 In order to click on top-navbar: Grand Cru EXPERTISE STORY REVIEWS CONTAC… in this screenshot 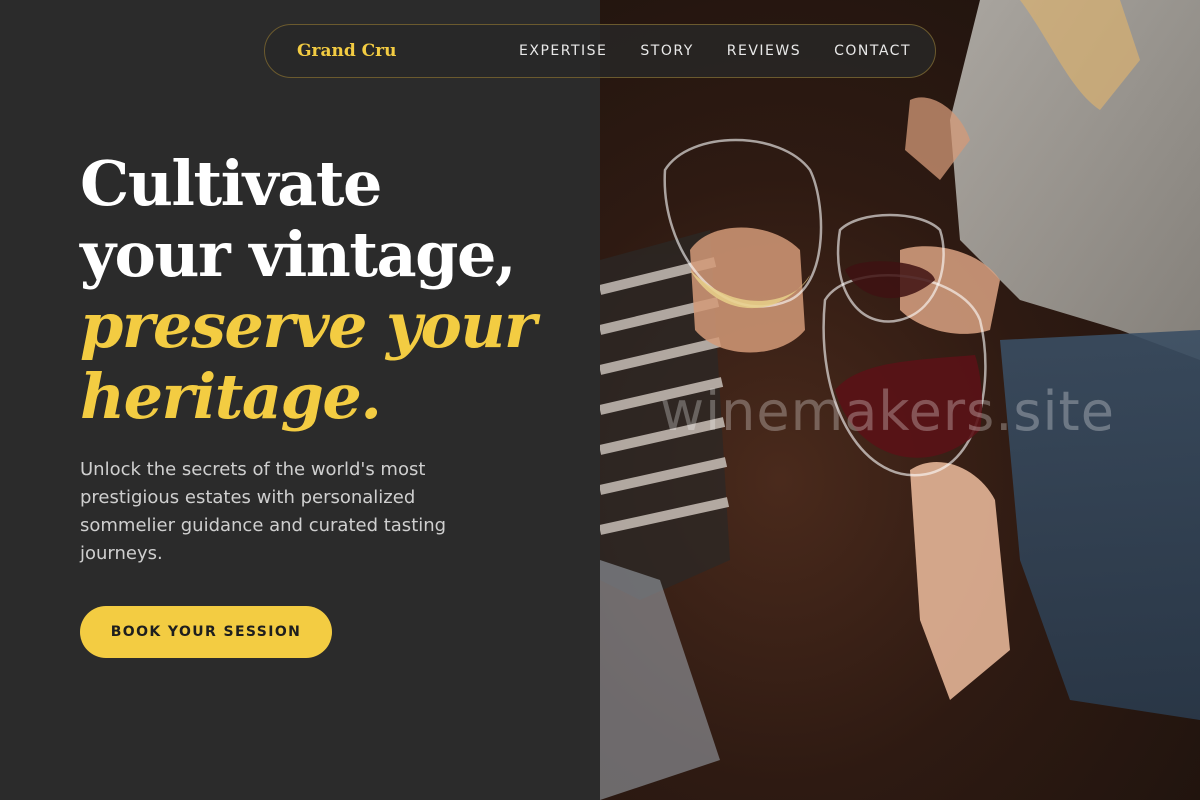, I will do `click(600, 51)`.